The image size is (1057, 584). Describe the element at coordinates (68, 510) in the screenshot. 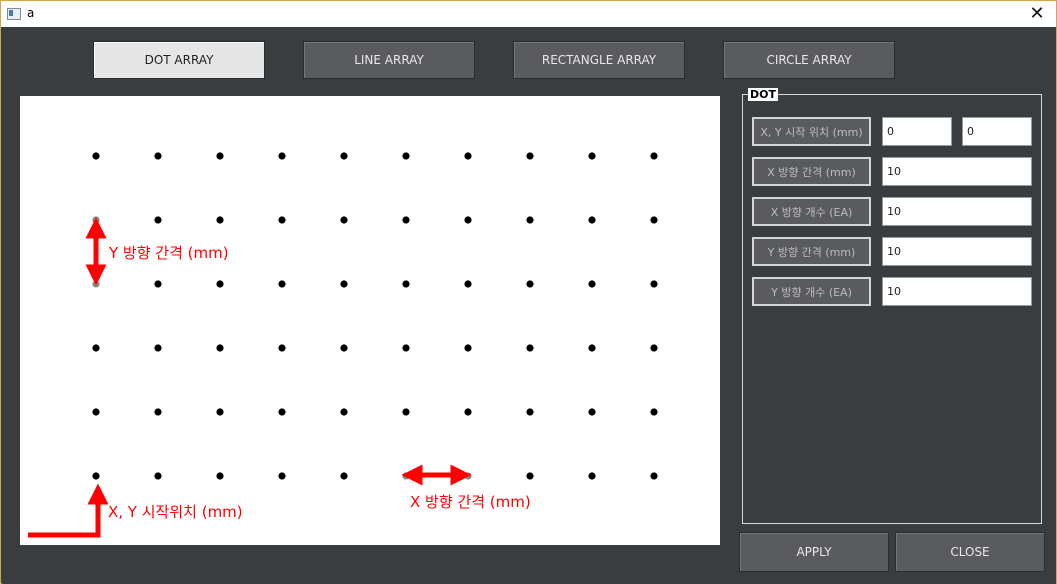

I see `start-position-arrow` at that location.